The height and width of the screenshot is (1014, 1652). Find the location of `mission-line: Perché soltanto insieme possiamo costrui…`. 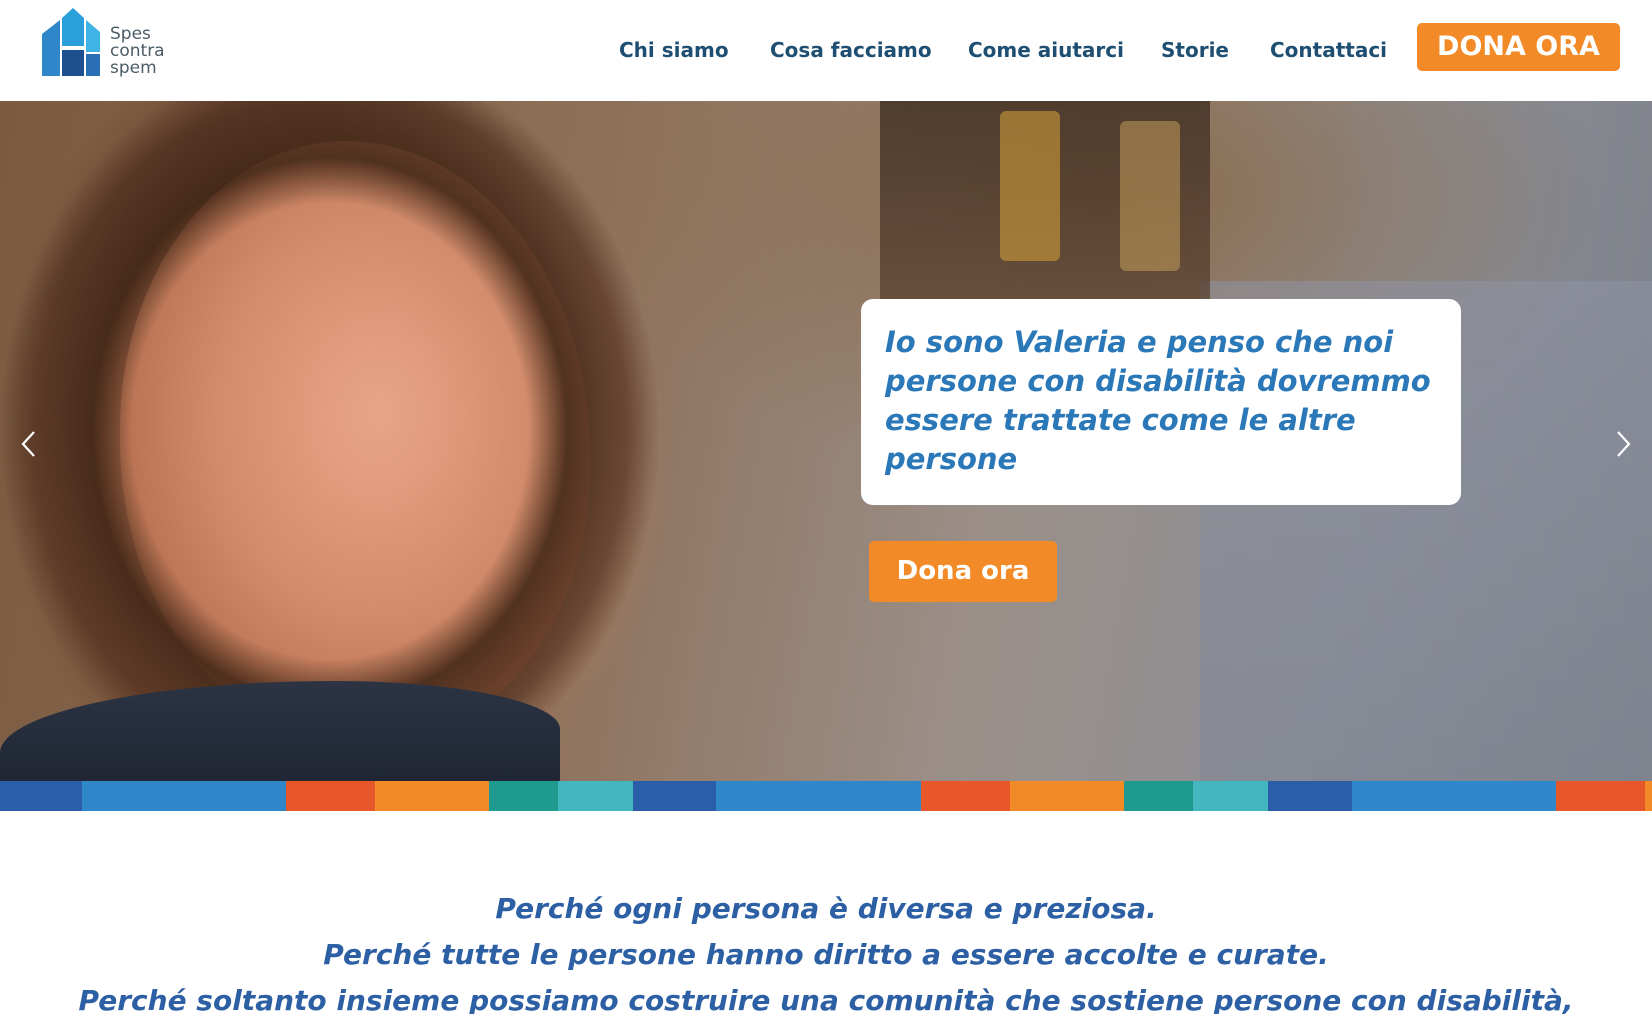

mission-line: Perché soltanto insieme possiamo costrui… is located at coordinates (826, 999).